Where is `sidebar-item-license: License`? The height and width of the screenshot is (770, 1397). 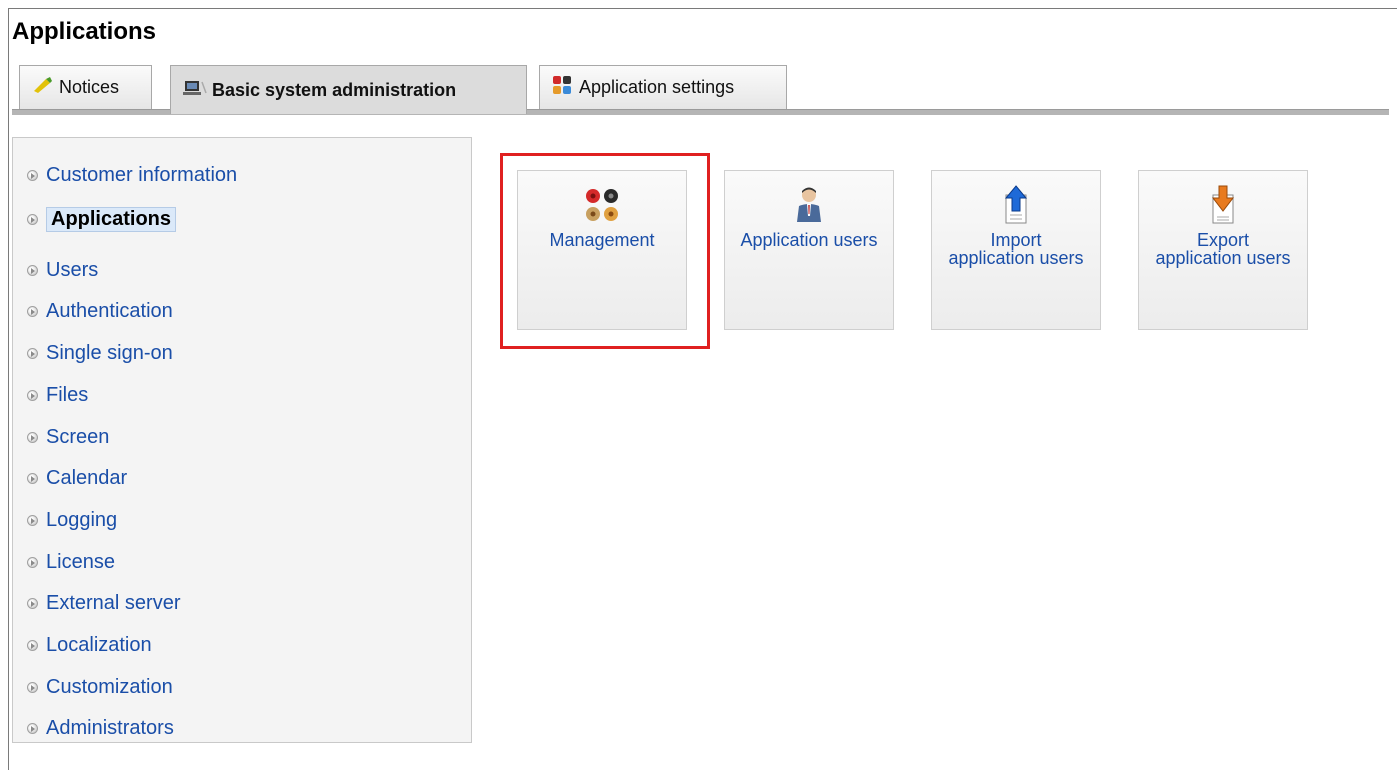
sidebar-item-license: License is located at coordinates (71, 562).